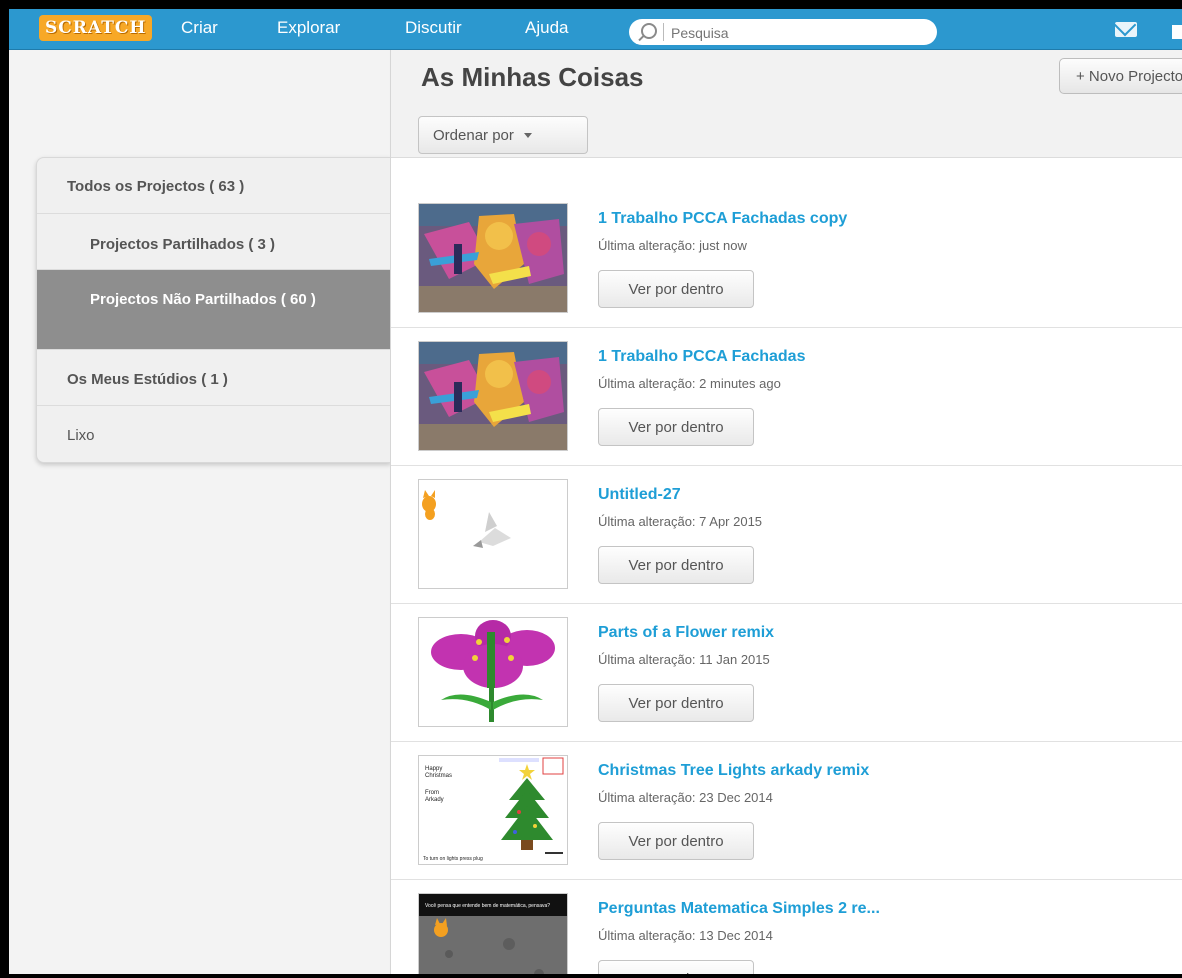 This screenshot has height=978, width=1182. I want to click on project-title-link: 1 Trabalho PCCA Fachadas, so click(701, 357).